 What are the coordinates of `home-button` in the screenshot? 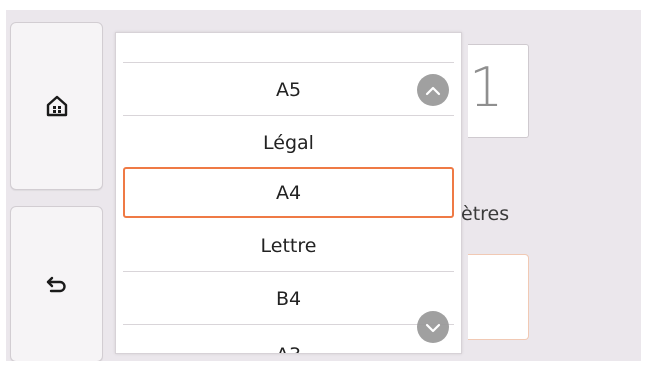 It's located at (56, 106).